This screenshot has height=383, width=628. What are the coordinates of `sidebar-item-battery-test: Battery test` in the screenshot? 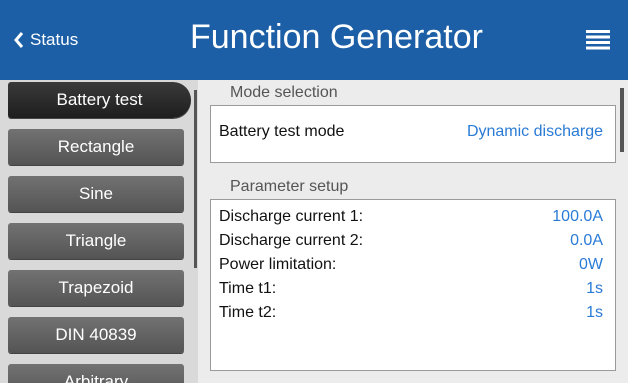 It's located at (99, 100).